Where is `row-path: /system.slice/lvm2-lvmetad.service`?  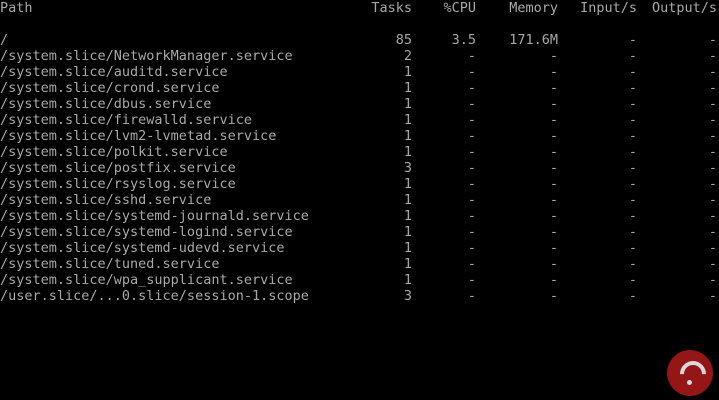
row-path: /system.slice/lvm2-lvmetad.service is located at coordinates (138, 136).